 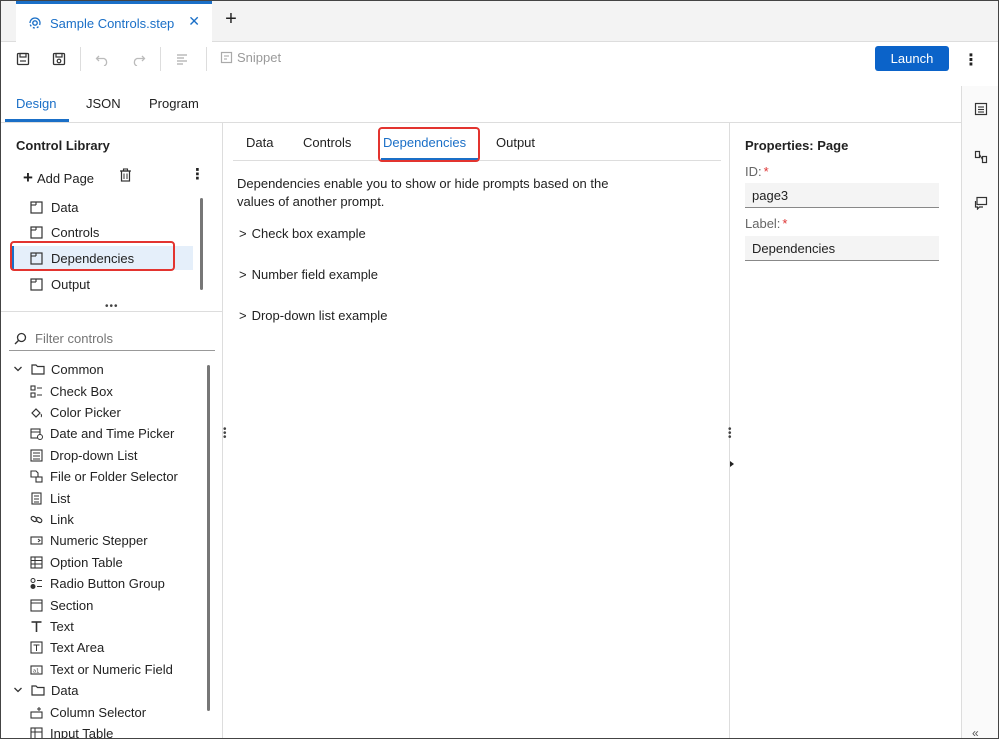 I want to click on label-field, so click(x=842, y=248).